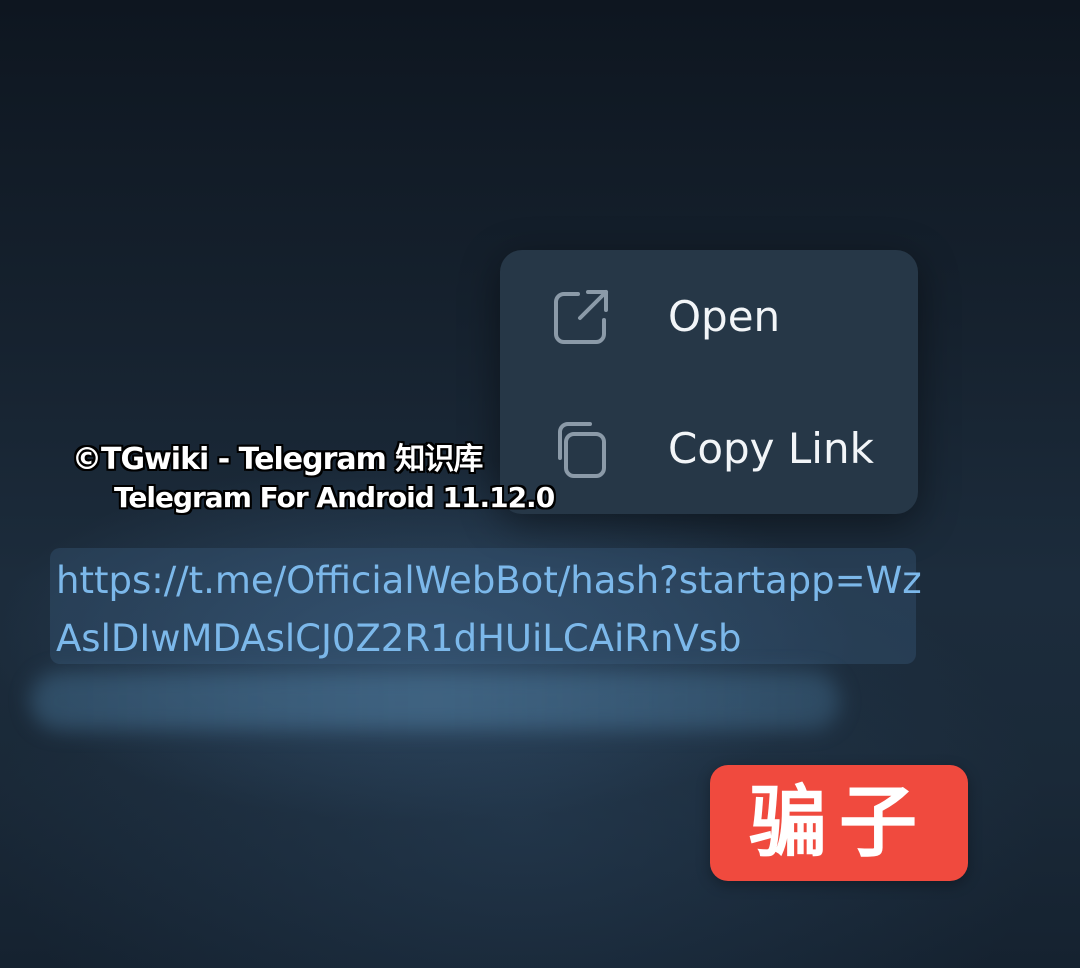 This screenshot has height=968, width=1080. I want to click on scam-stamp: 骗子, so click(839, 823).